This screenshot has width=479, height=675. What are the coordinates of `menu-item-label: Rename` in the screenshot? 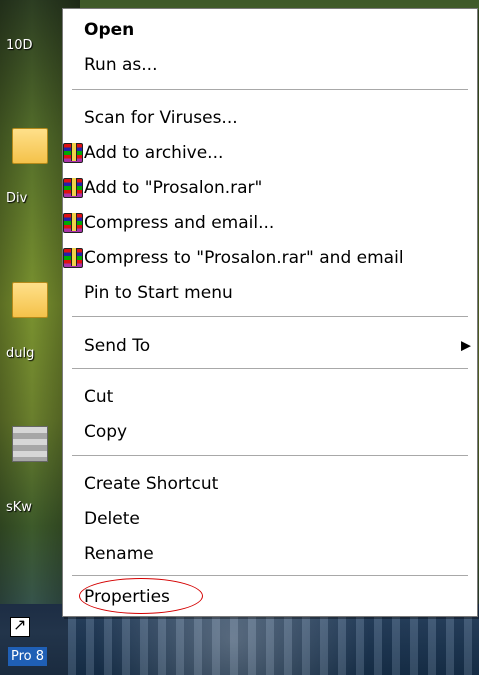 It's located at (119, 554).